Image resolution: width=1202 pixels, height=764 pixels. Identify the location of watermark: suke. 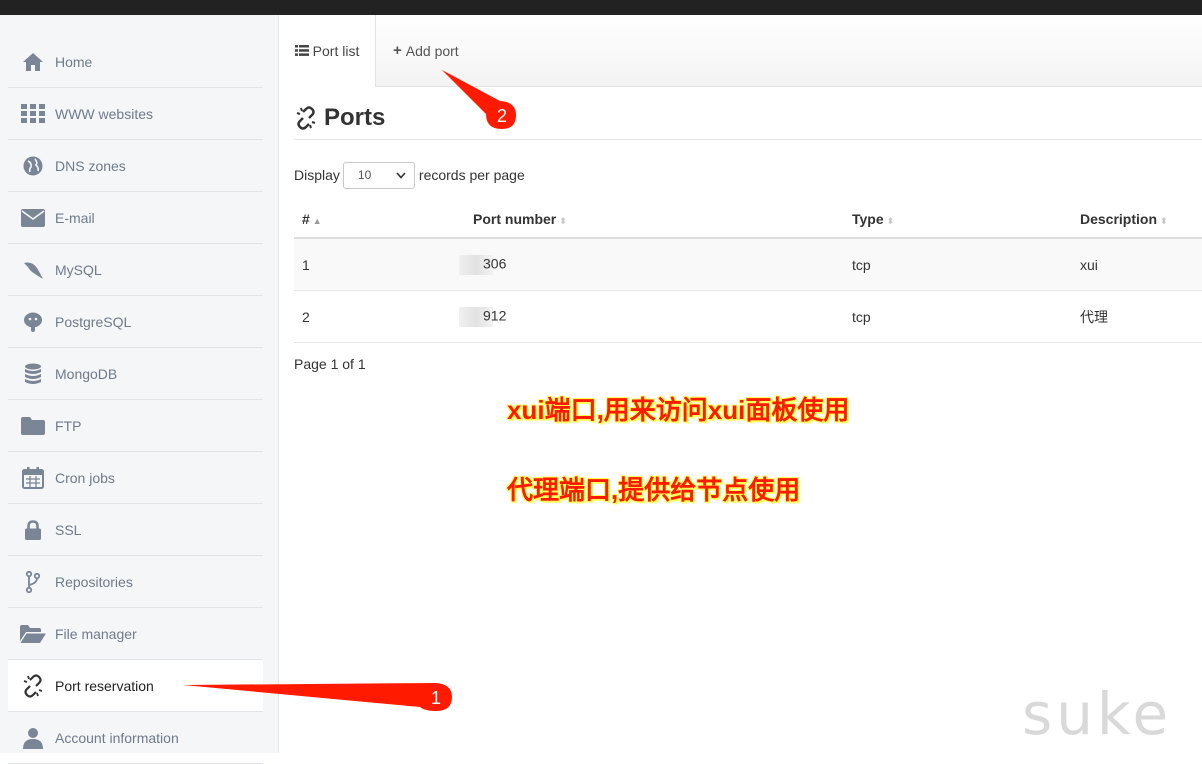
(1097, 714).